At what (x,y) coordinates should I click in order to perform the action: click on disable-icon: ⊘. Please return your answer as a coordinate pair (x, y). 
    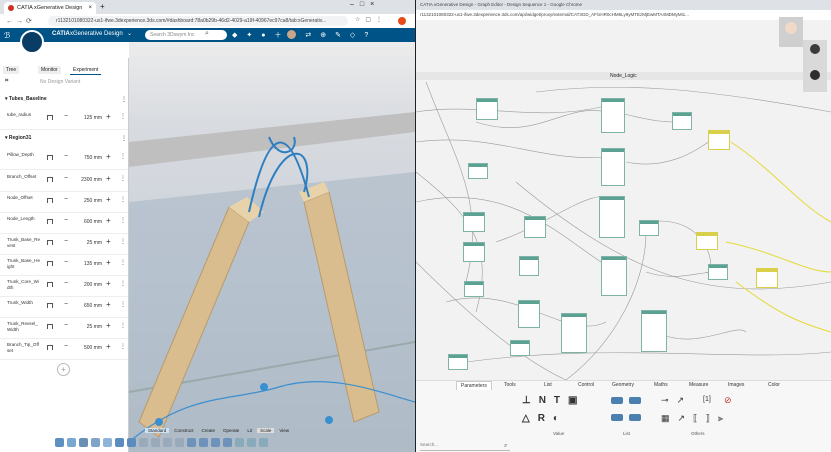
    Looking at the image, I should click on (728, 400).